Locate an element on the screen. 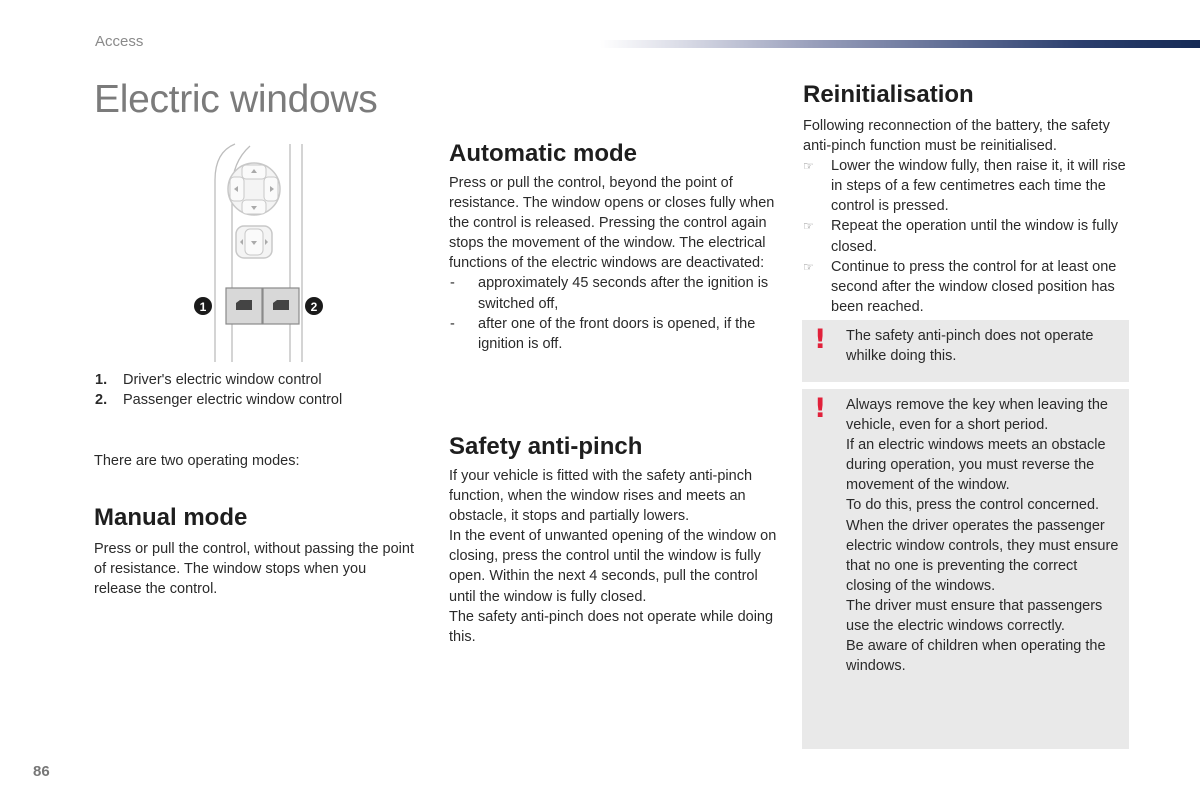  svg-text: 1 is located at coordinates (203, 307).